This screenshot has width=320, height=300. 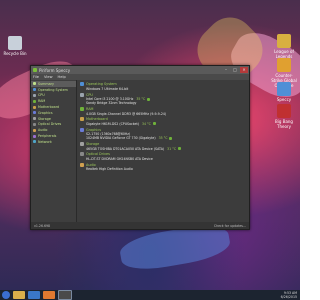 I want to click on temperature-readout: 34 °C, so click(x=146, y=123).